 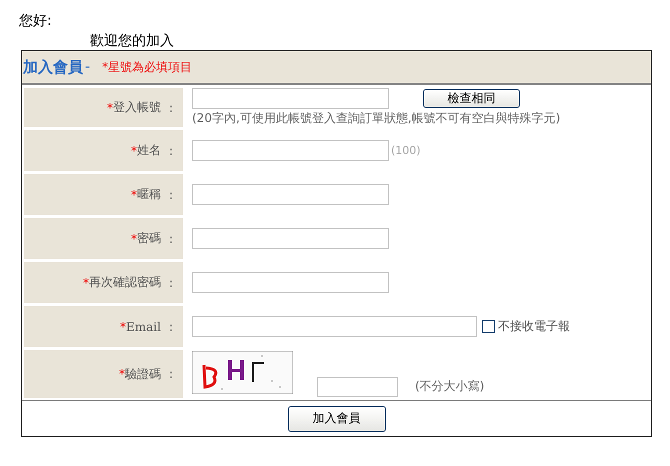 I want to click on title-dash: -, so click(x=87, y=67).